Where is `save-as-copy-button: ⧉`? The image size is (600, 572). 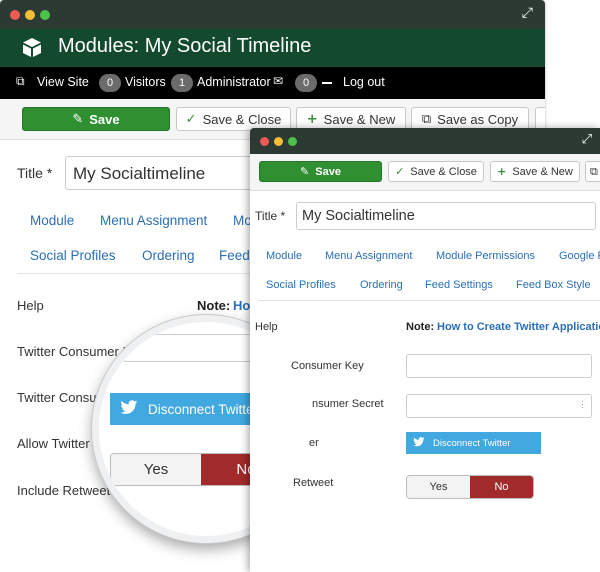
save-as-copy-button: ⧉ is located at coordinates (592, 171).